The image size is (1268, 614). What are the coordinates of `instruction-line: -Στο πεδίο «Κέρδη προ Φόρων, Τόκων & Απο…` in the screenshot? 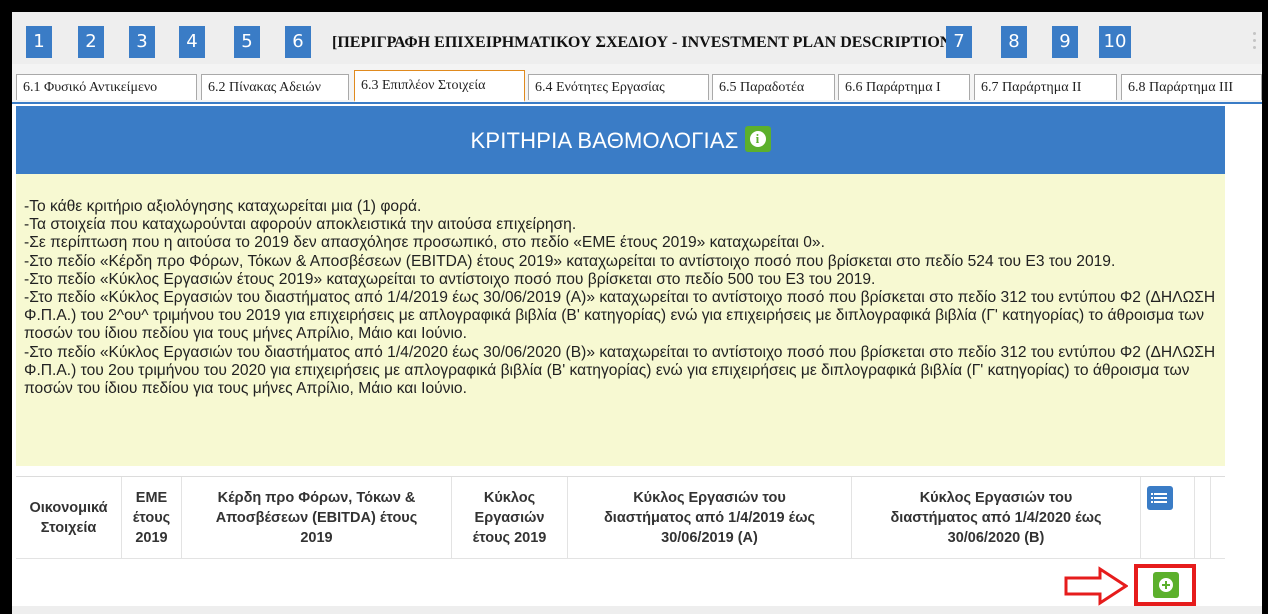 It's located at (570, 261).